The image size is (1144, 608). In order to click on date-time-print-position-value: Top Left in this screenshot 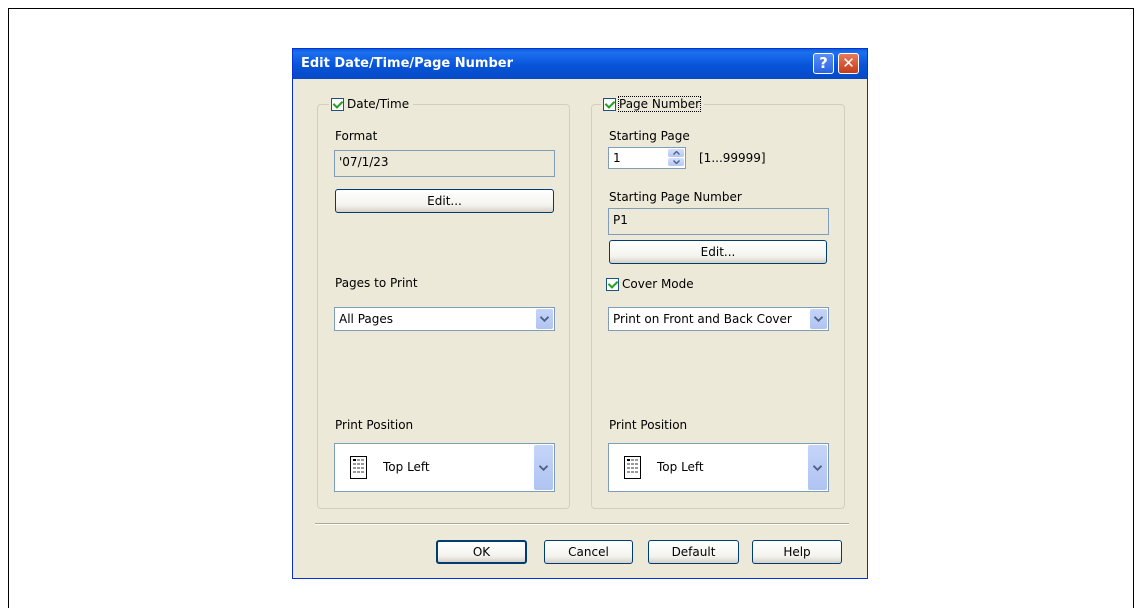, I will do `click(406, 467)`.